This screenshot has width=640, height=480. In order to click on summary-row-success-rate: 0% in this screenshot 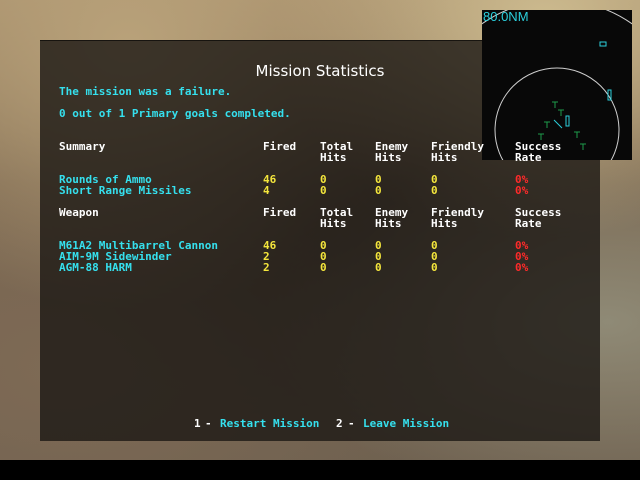, I will do `click(522, 190)`.